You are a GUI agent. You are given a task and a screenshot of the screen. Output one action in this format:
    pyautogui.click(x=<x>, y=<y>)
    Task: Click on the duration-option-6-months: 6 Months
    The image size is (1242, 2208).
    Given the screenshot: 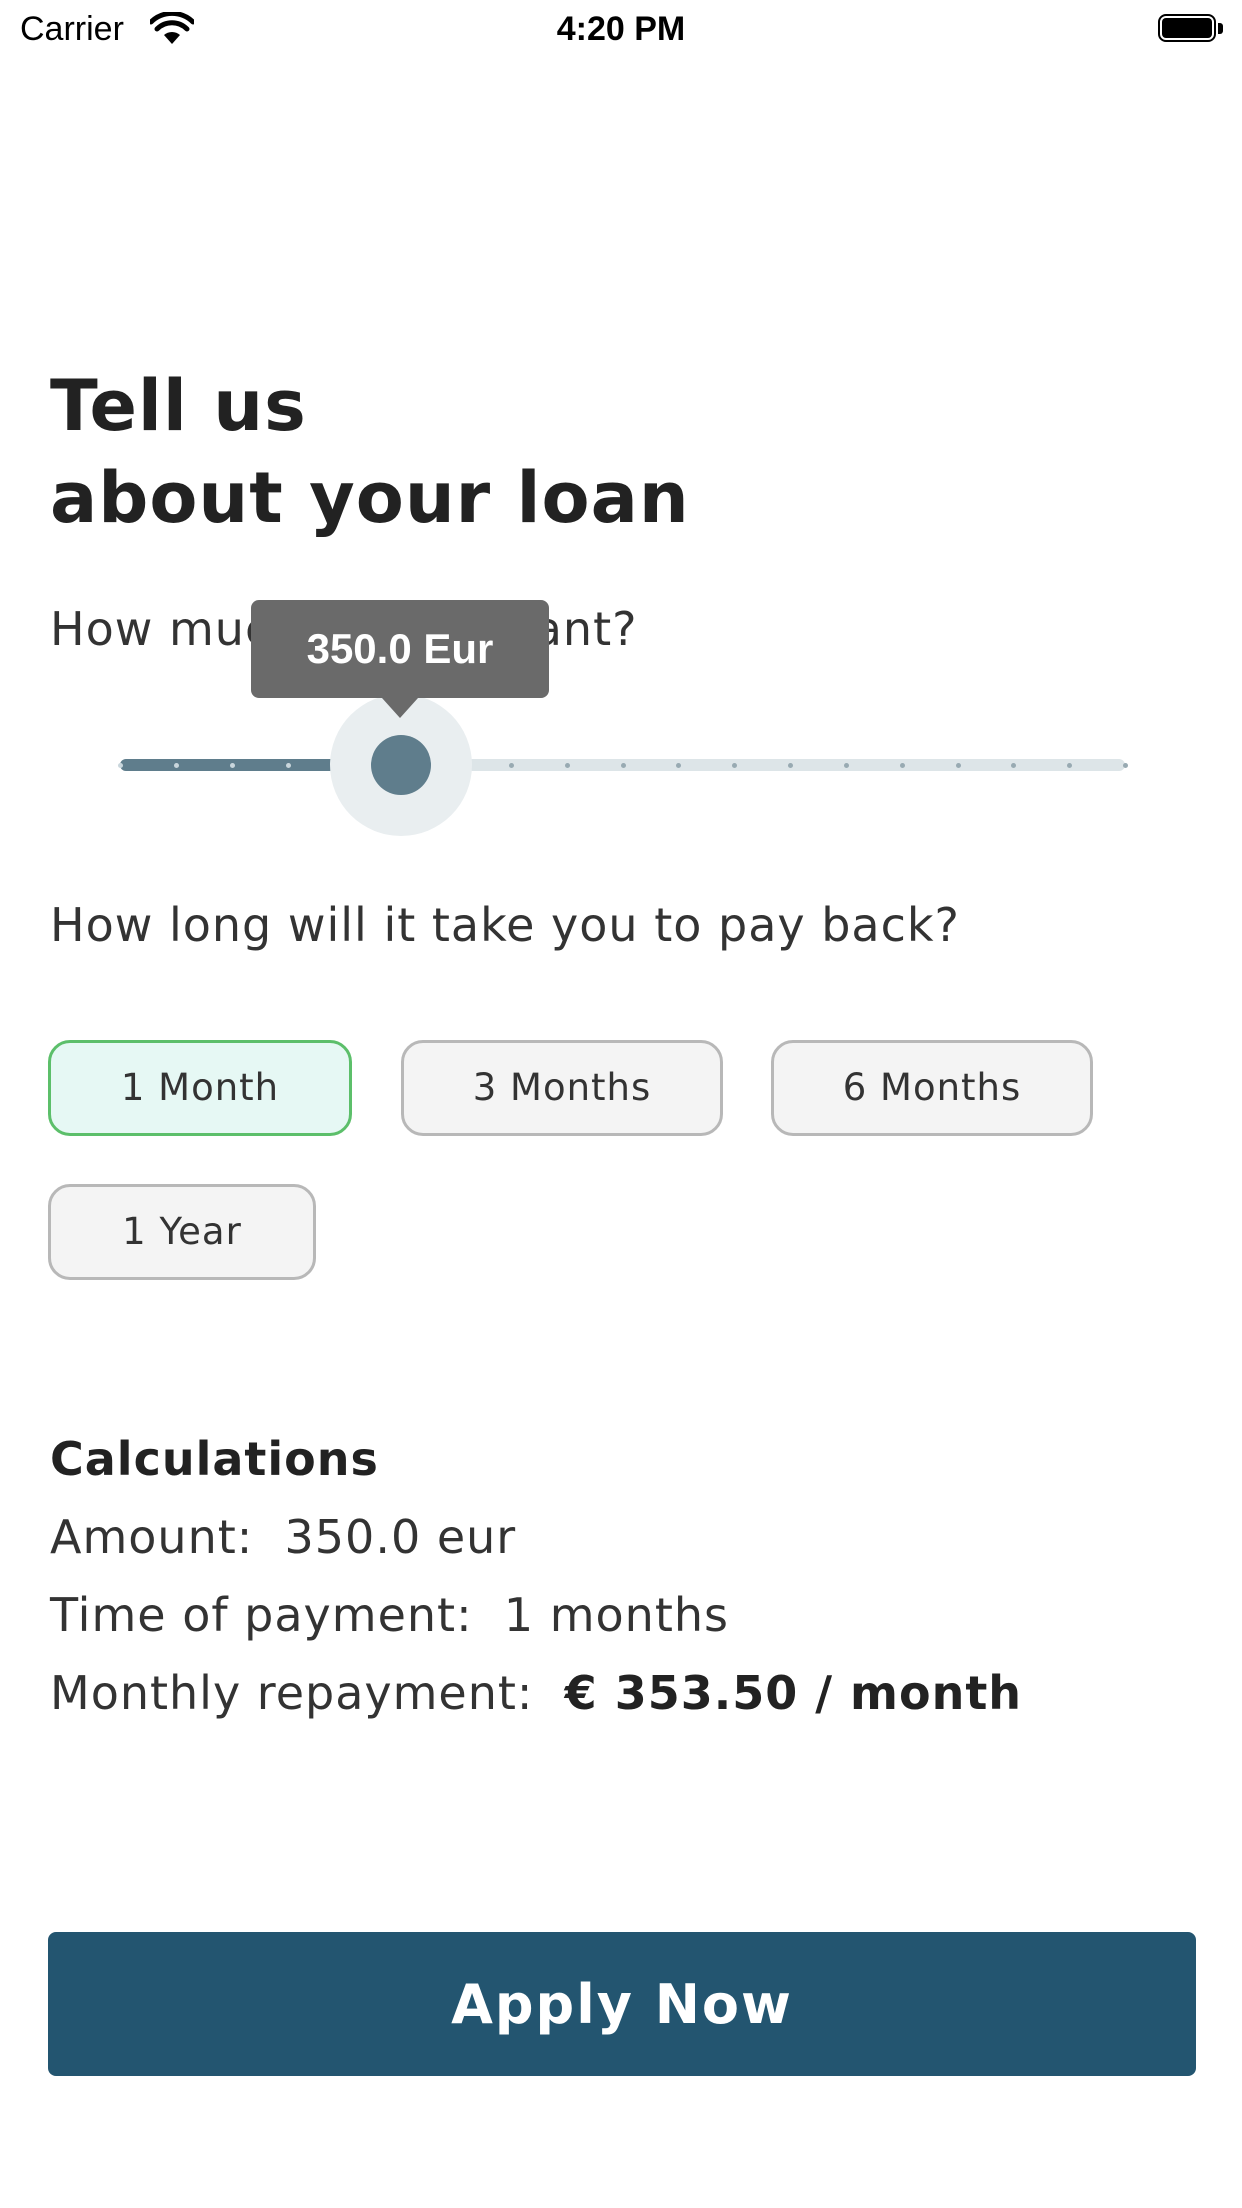 What is the action you would take?
    pyautogui.click(x=932, y=1088)
    